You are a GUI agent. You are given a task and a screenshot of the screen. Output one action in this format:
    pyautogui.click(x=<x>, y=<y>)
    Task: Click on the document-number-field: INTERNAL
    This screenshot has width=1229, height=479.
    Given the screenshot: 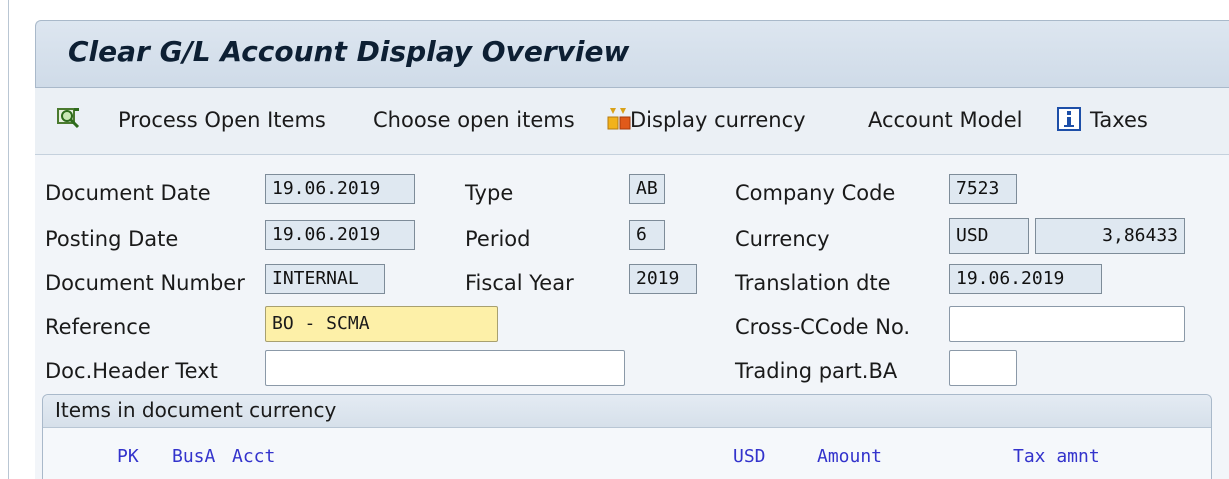 What is the action you would take?
    pyautogui.click(x=325, y=279)
    